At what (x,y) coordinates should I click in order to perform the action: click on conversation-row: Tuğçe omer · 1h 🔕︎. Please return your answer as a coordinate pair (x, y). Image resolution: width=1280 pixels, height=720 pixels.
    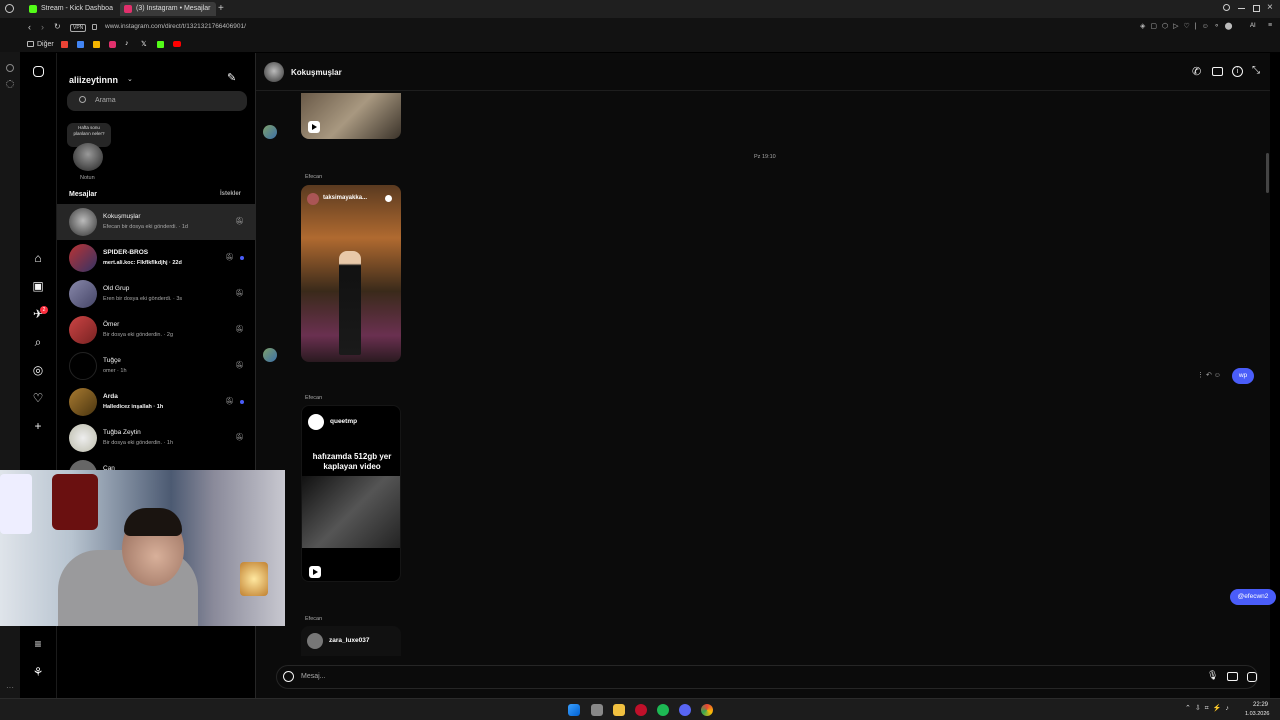
    Looking at the image, I should click on (156, 366).